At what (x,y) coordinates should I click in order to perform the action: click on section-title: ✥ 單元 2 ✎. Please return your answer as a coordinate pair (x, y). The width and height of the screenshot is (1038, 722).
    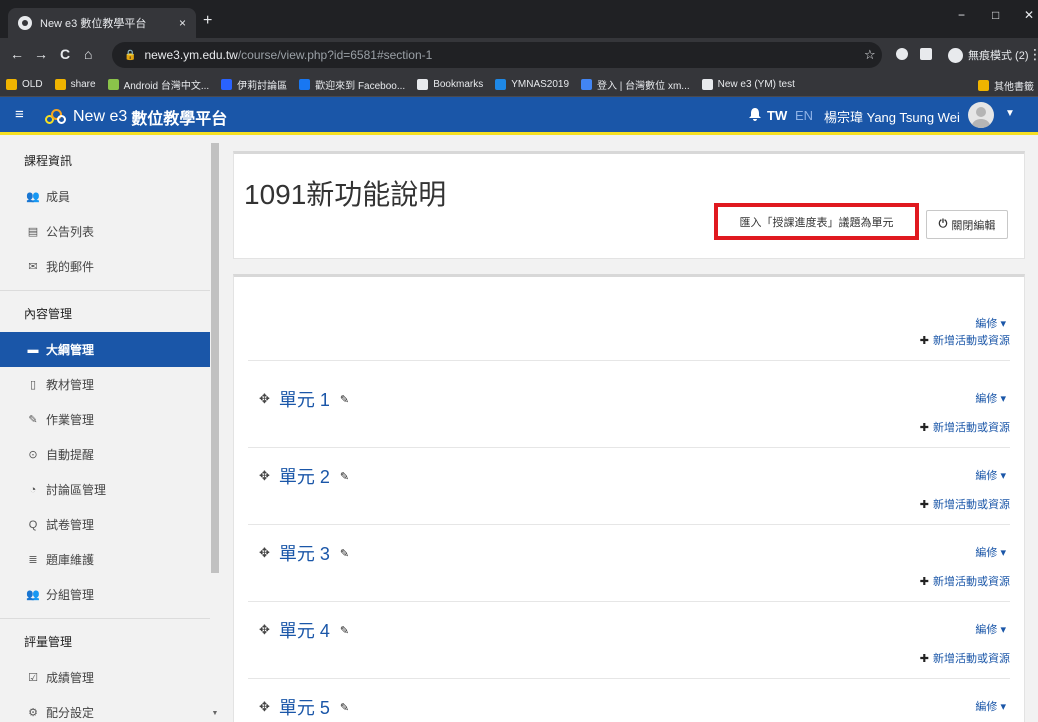
    Looking at the image, I should click on (304, 476).